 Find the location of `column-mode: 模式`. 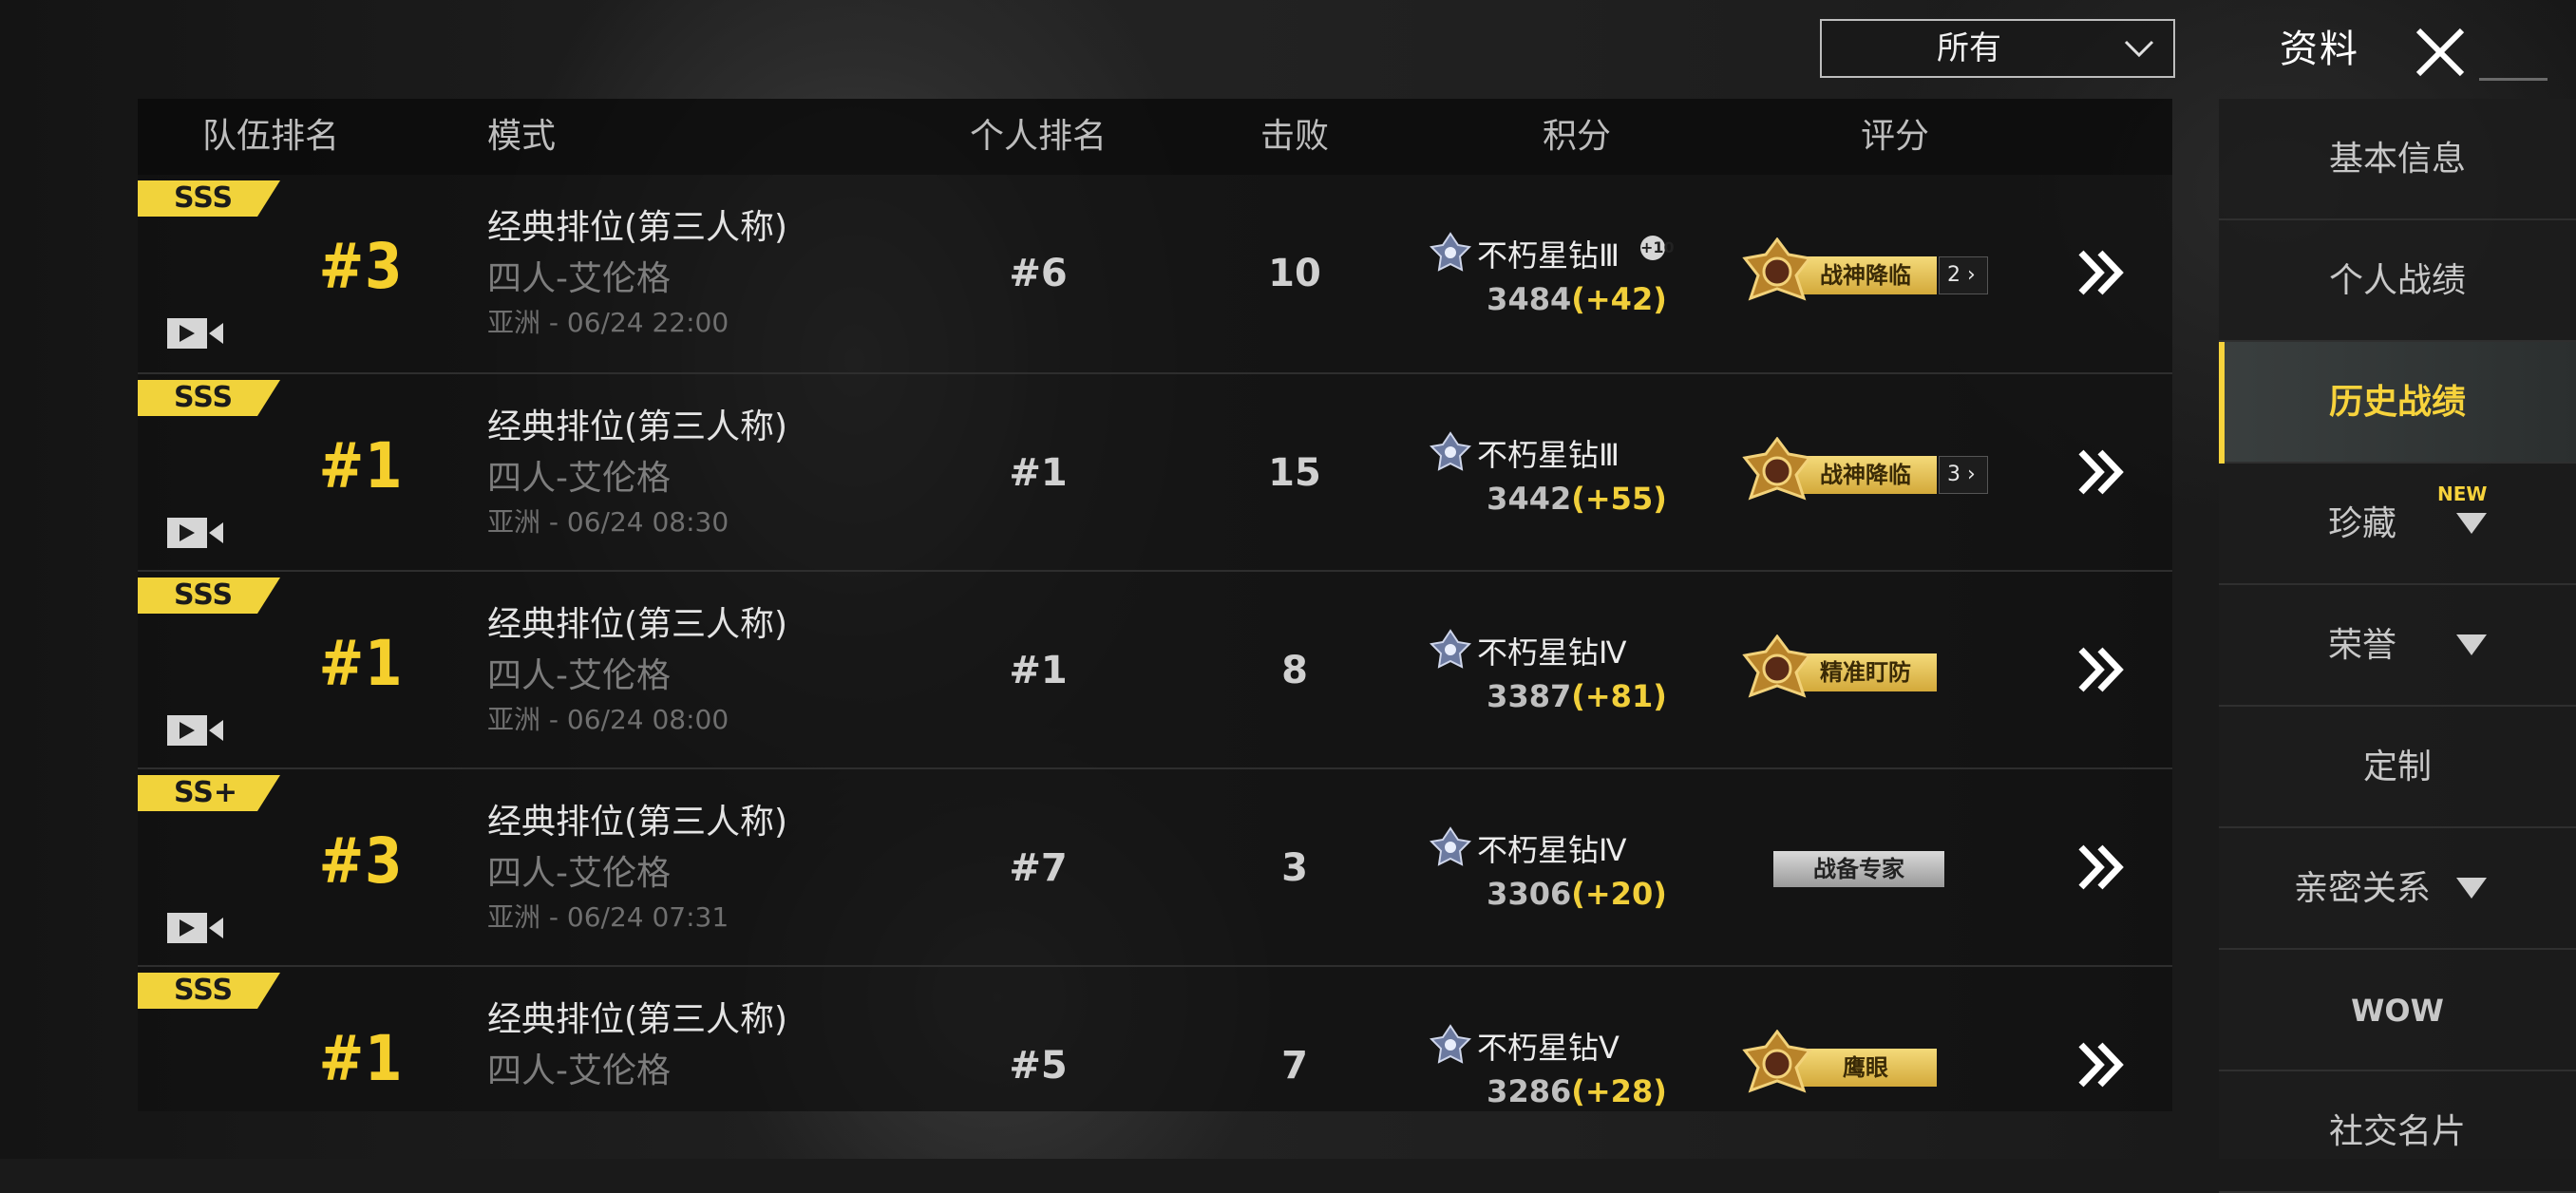

column-mode: 模式 is located at coordinates (522, 136).